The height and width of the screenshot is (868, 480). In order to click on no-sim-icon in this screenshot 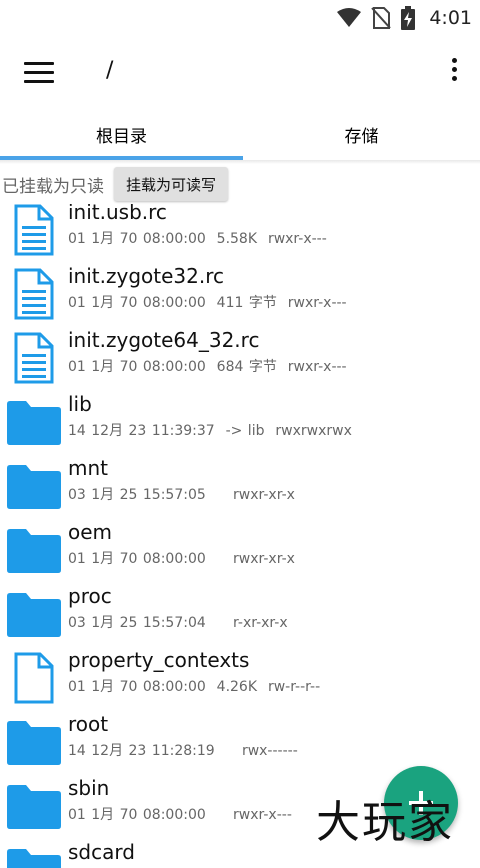, I will do `click(381, 18)`.